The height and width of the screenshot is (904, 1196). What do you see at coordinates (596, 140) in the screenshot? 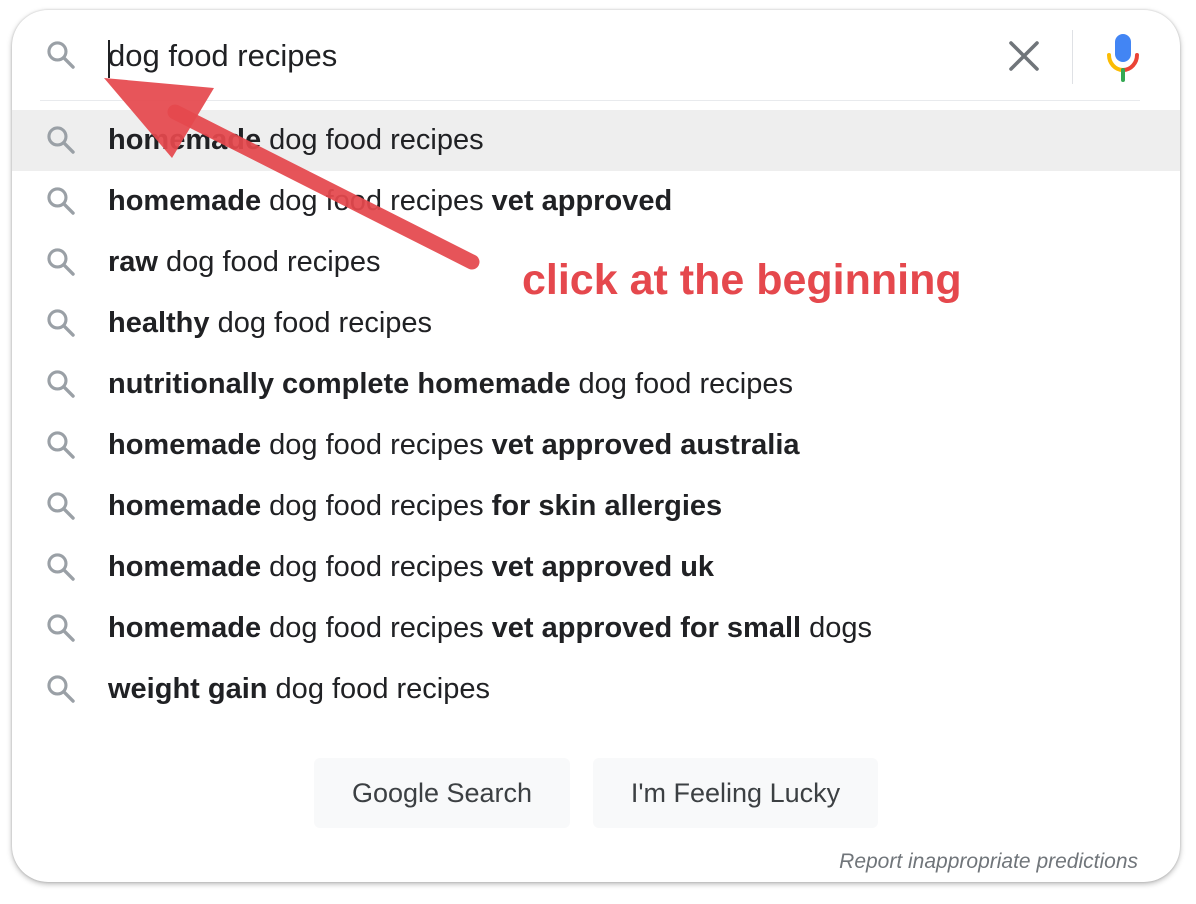
I see `suggestion-item: homemade dog food recipes` at bounding box center [596, 140].